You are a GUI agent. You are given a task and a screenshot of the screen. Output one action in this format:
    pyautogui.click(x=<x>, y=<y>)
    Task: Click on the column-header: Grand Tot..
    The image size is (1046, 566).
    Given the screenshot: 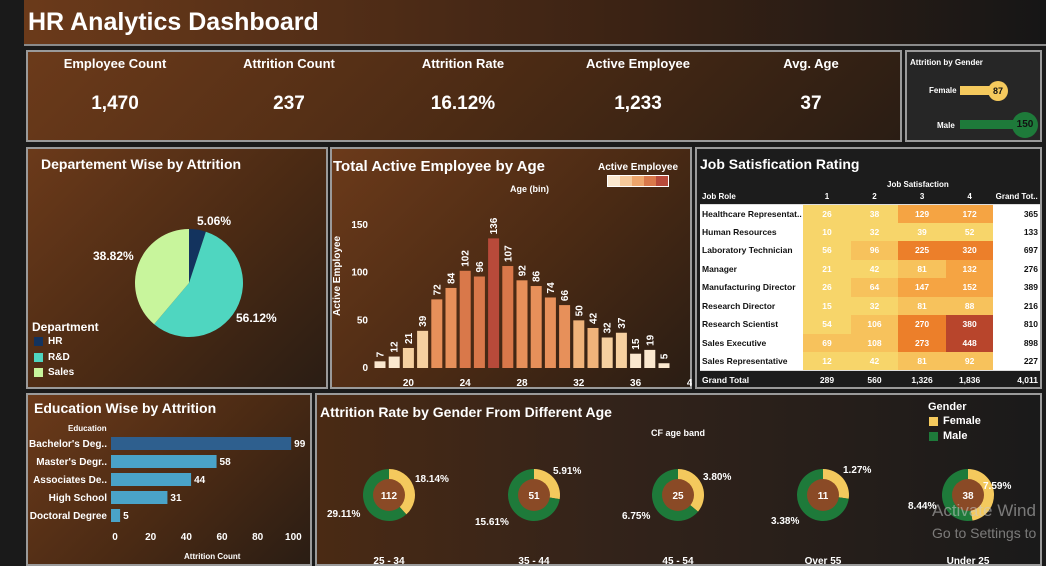 What is the action you would take?
    pyautogui.click(x=1016, y=197)
    